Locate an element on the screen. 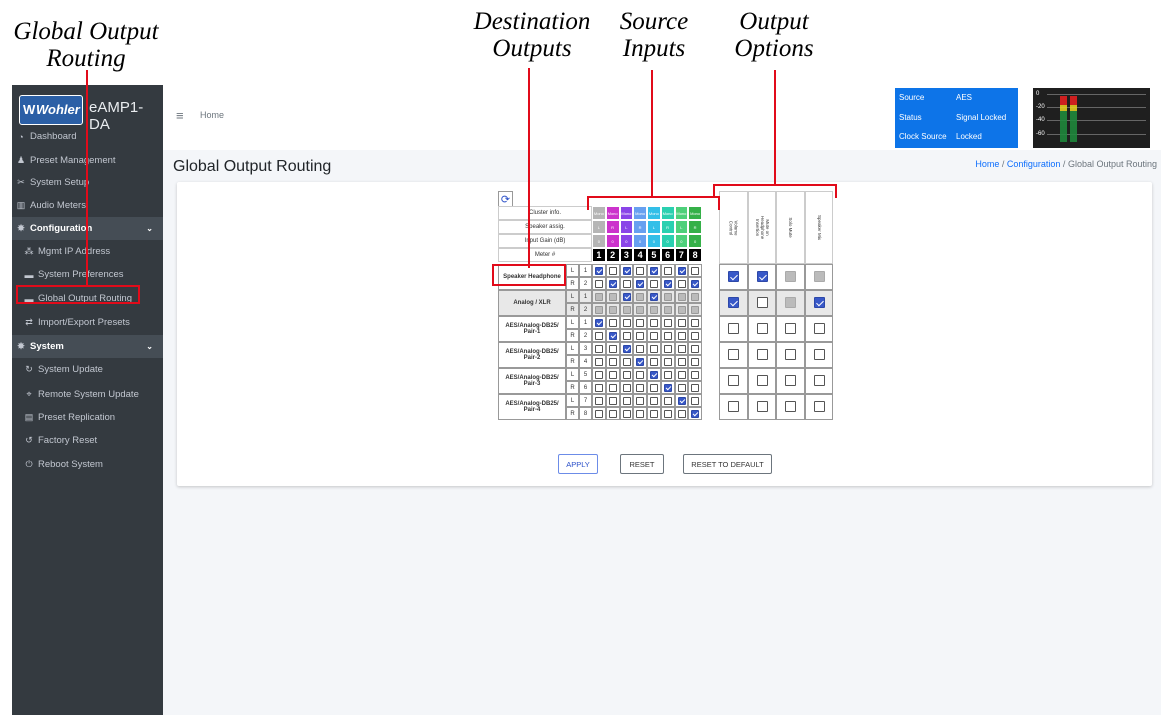 This screenshot has width=1161, height=715. sidebar-item-remote-system-update: ⌖ Remote System Update is located at coordinates (87, 394).